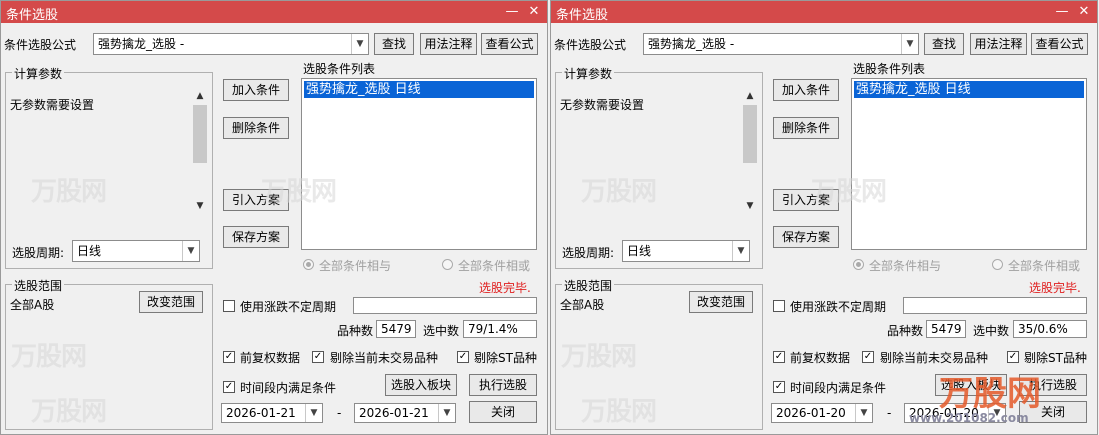 The height and width of the screenshot is (435, 1099). Describe the element at coordinates (405, 413) in the screenshot. I see `date-to-picker: 2026-01-21 ▼` at that location.